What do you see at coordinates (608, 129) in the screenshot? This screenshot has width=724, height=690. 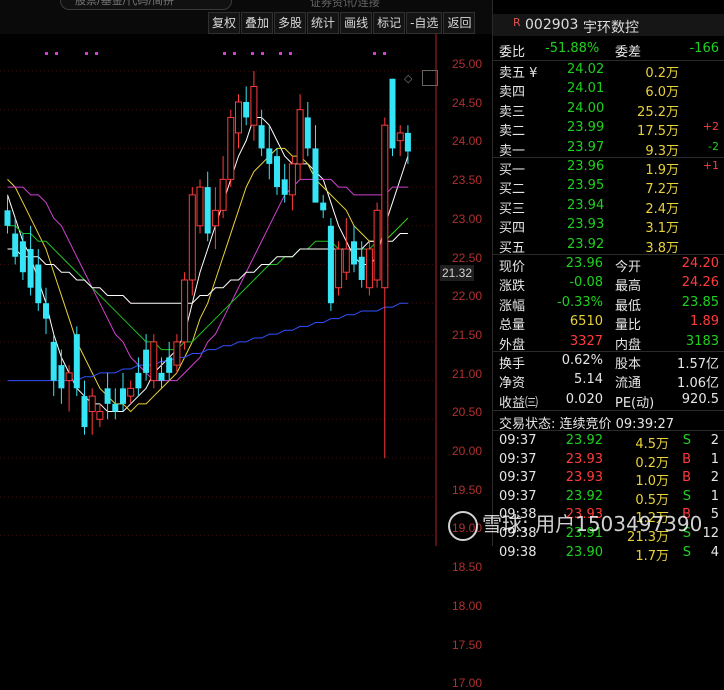 I see `ask-row: 卖二 23.99 17.5万 +2` at bounding box center [608, 129].